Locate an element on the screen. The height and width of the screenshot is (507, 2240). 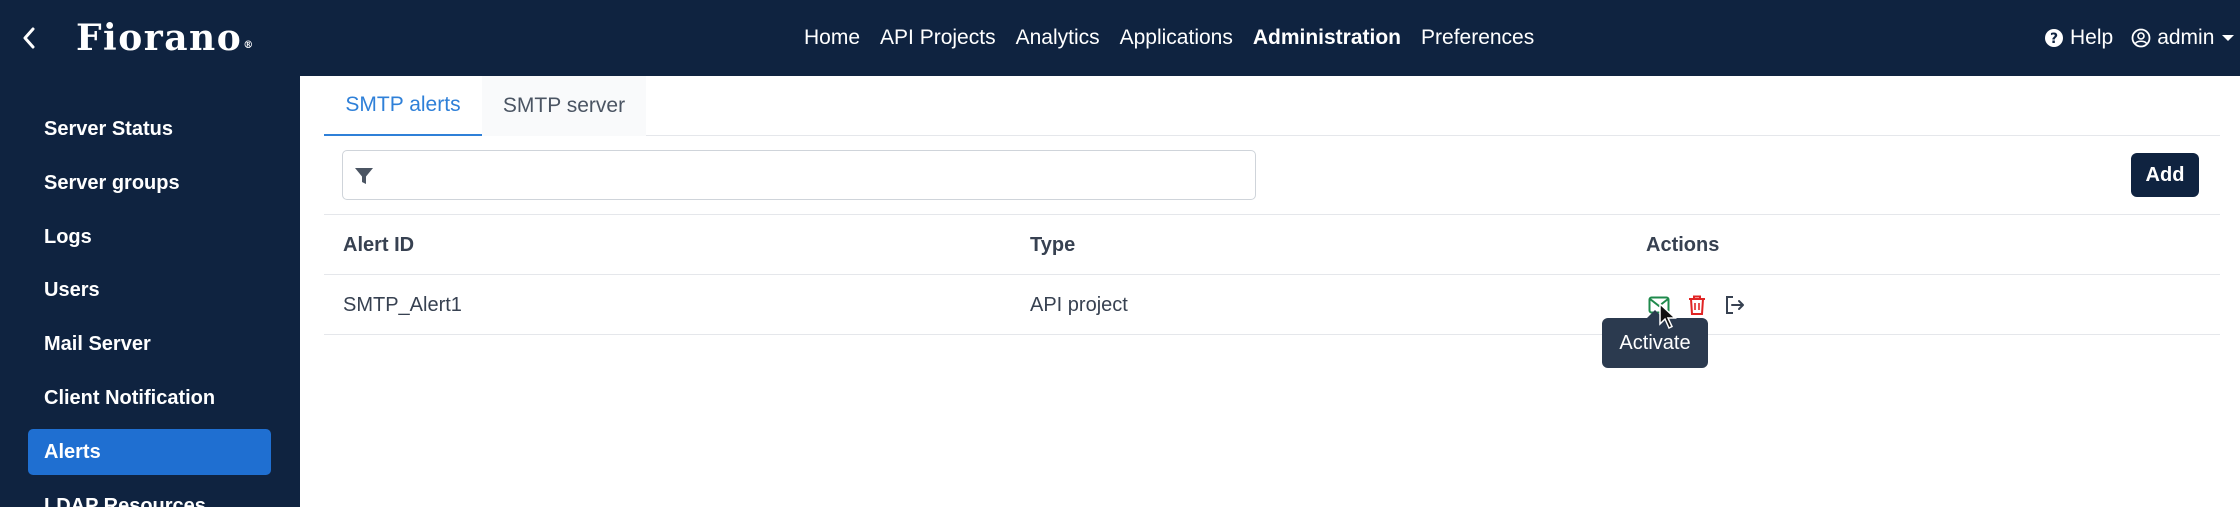
tab-smtp-server: SMTP server is located at coordinates (564, 106).